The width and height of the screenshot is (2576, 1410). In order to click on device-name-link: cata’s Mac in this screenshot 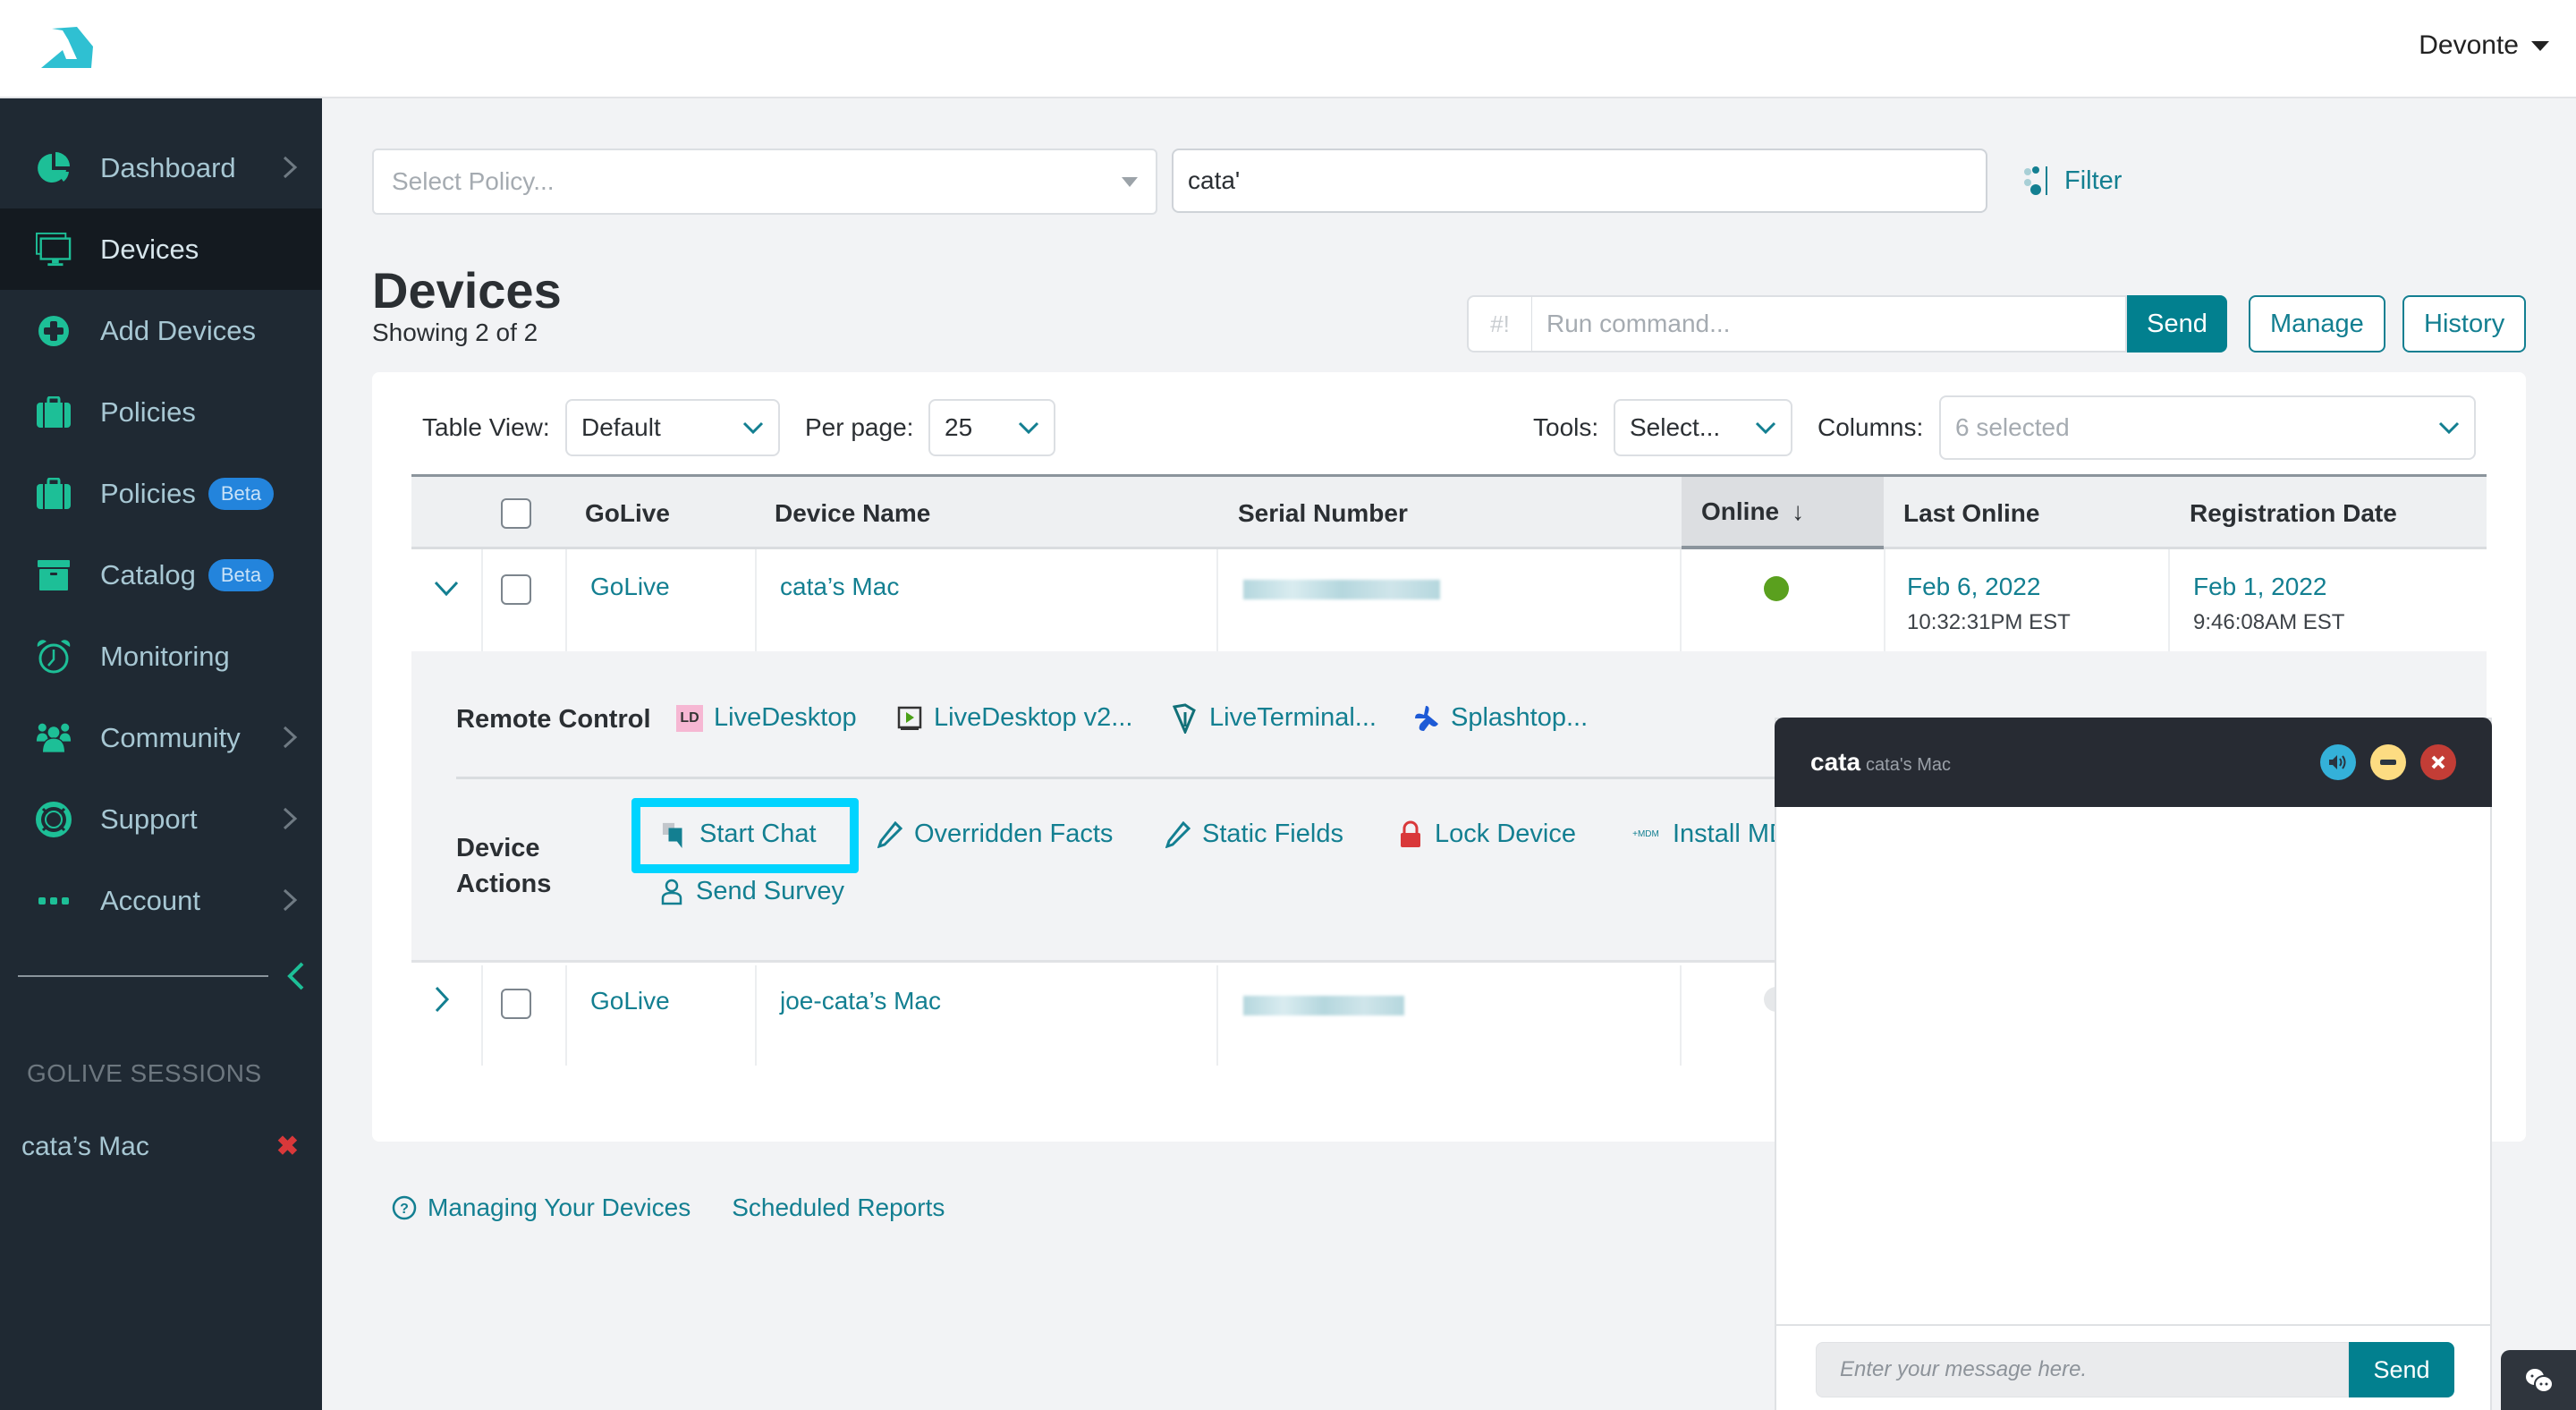, I will do `click(839, 600)`.